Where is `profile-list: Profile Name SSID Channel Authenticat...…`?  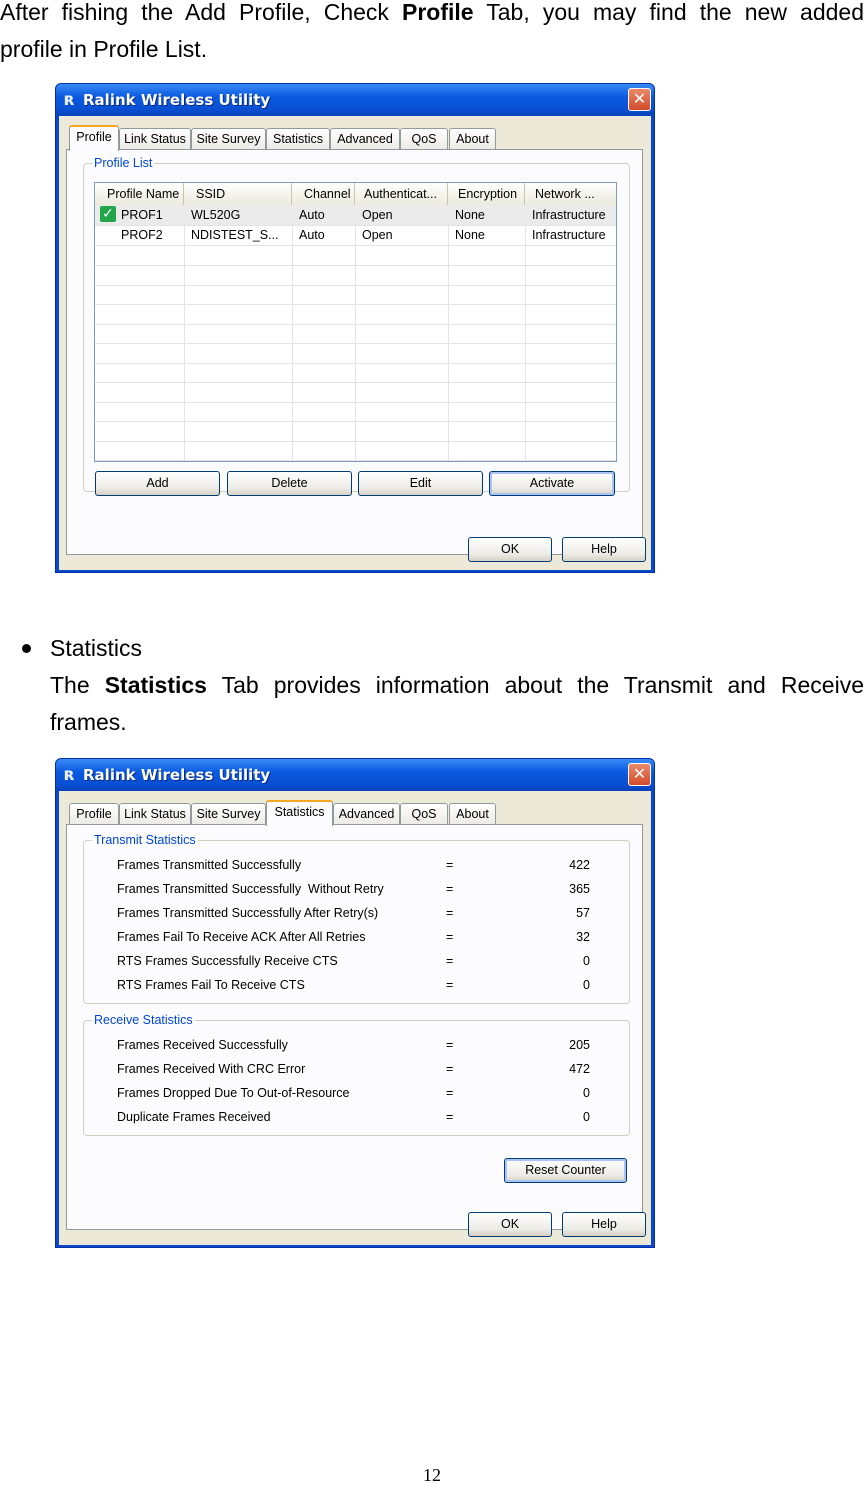 profile-list: Profile Name SSID Channel Authenticat...… is located at coordinates (355, 322).